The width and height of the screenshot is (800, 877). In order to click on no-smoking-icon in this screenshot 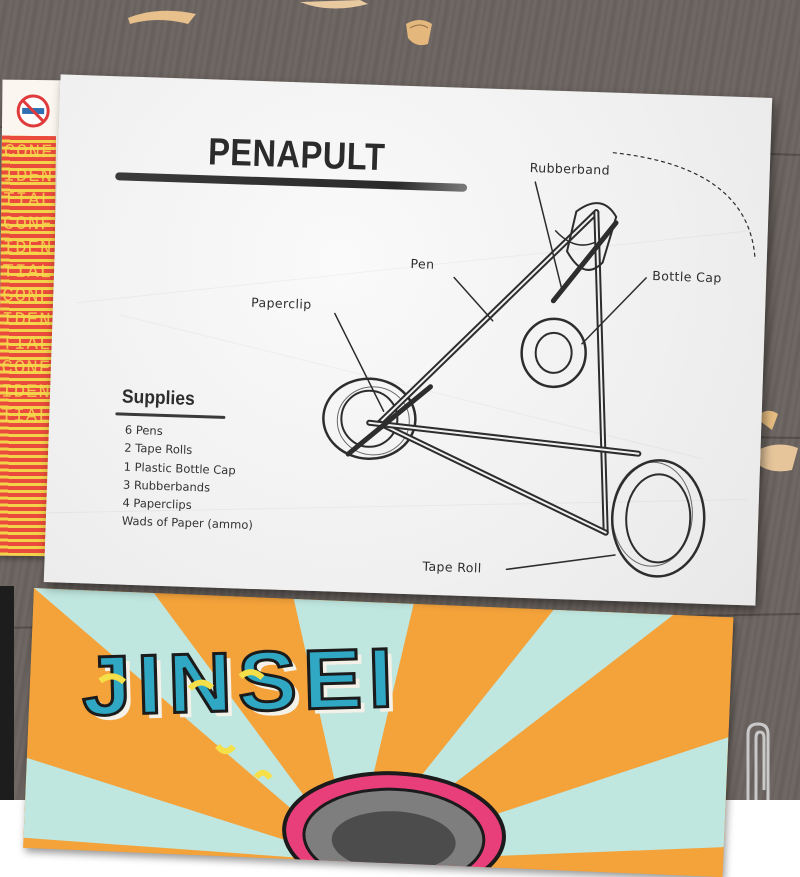, I will do `click(33, 111)`.